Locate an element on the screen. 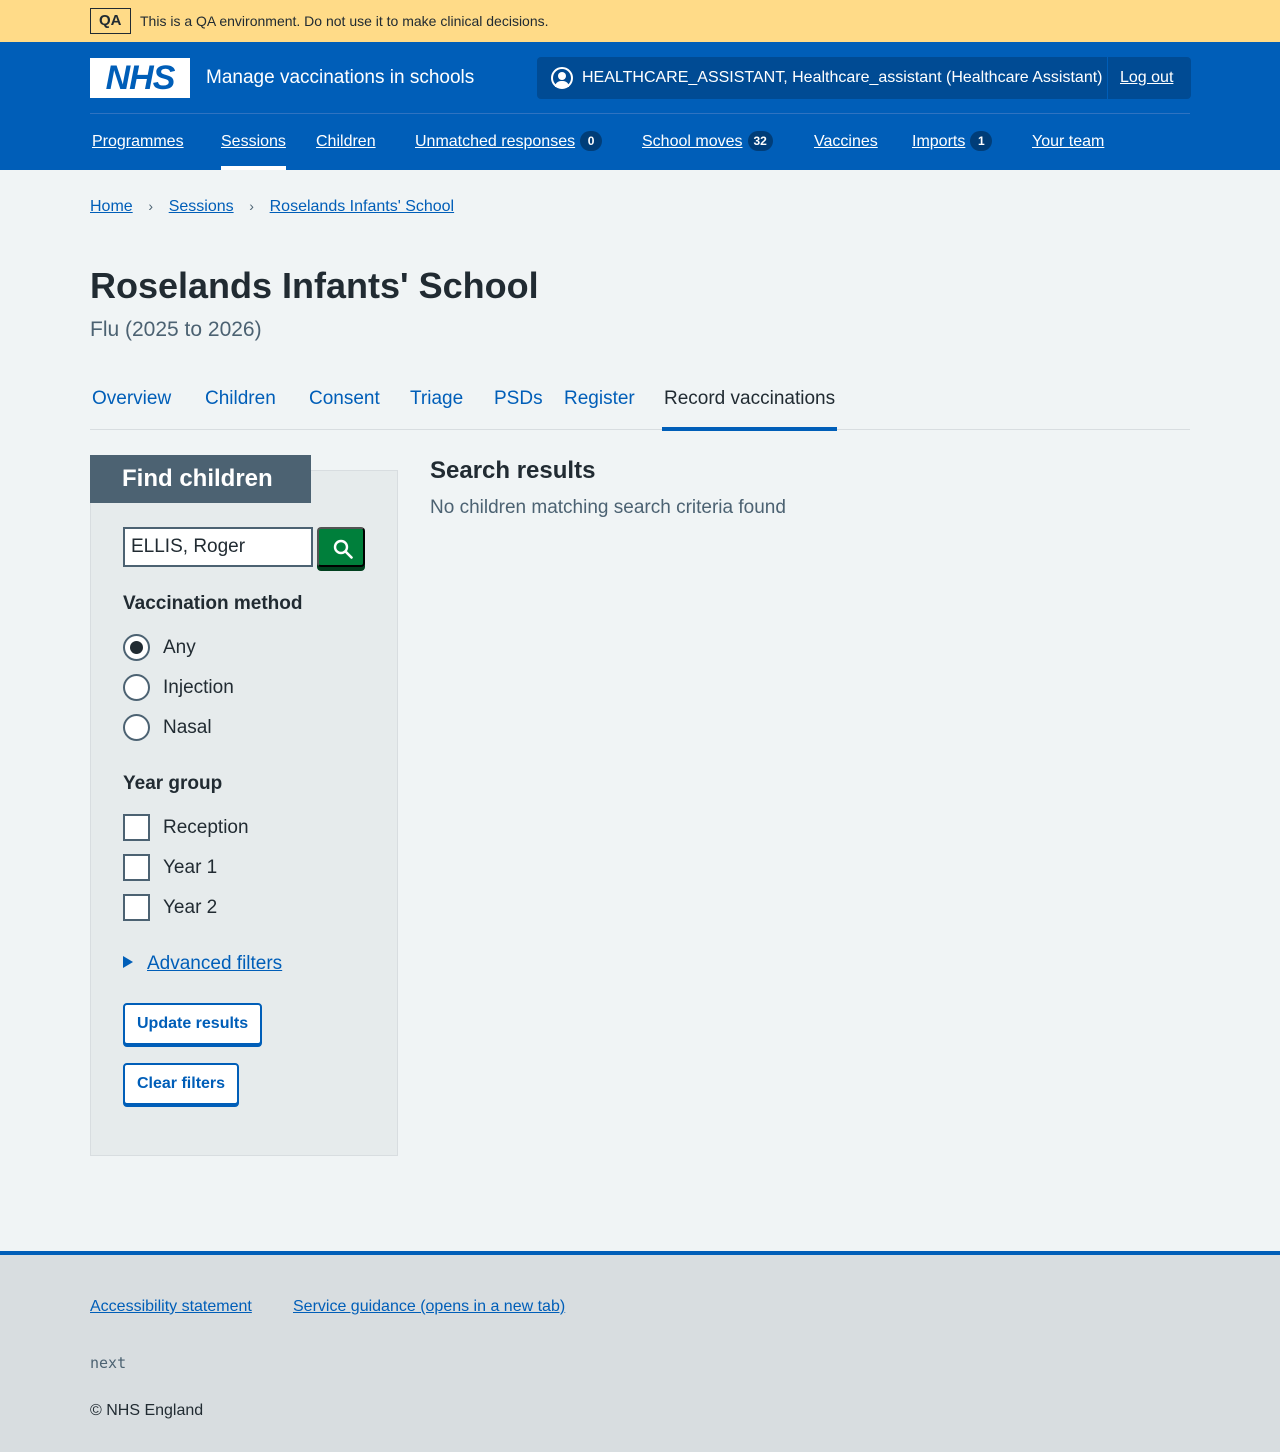  qa-tag: QA is located at coordinates (110, 21).